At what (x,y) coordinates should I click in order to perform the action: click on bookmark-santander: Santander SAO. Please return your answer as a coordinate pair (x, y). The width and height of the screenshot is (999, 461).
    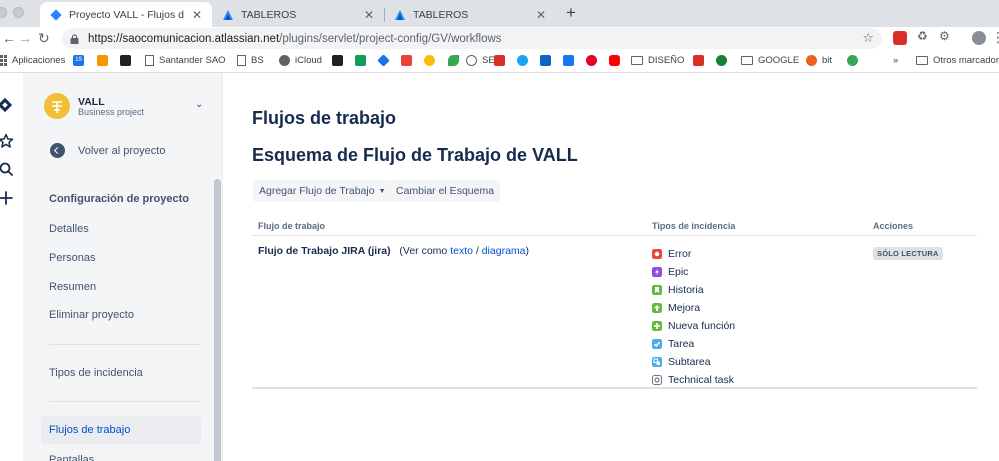
    Looking at the image, I should click on (185, 60).